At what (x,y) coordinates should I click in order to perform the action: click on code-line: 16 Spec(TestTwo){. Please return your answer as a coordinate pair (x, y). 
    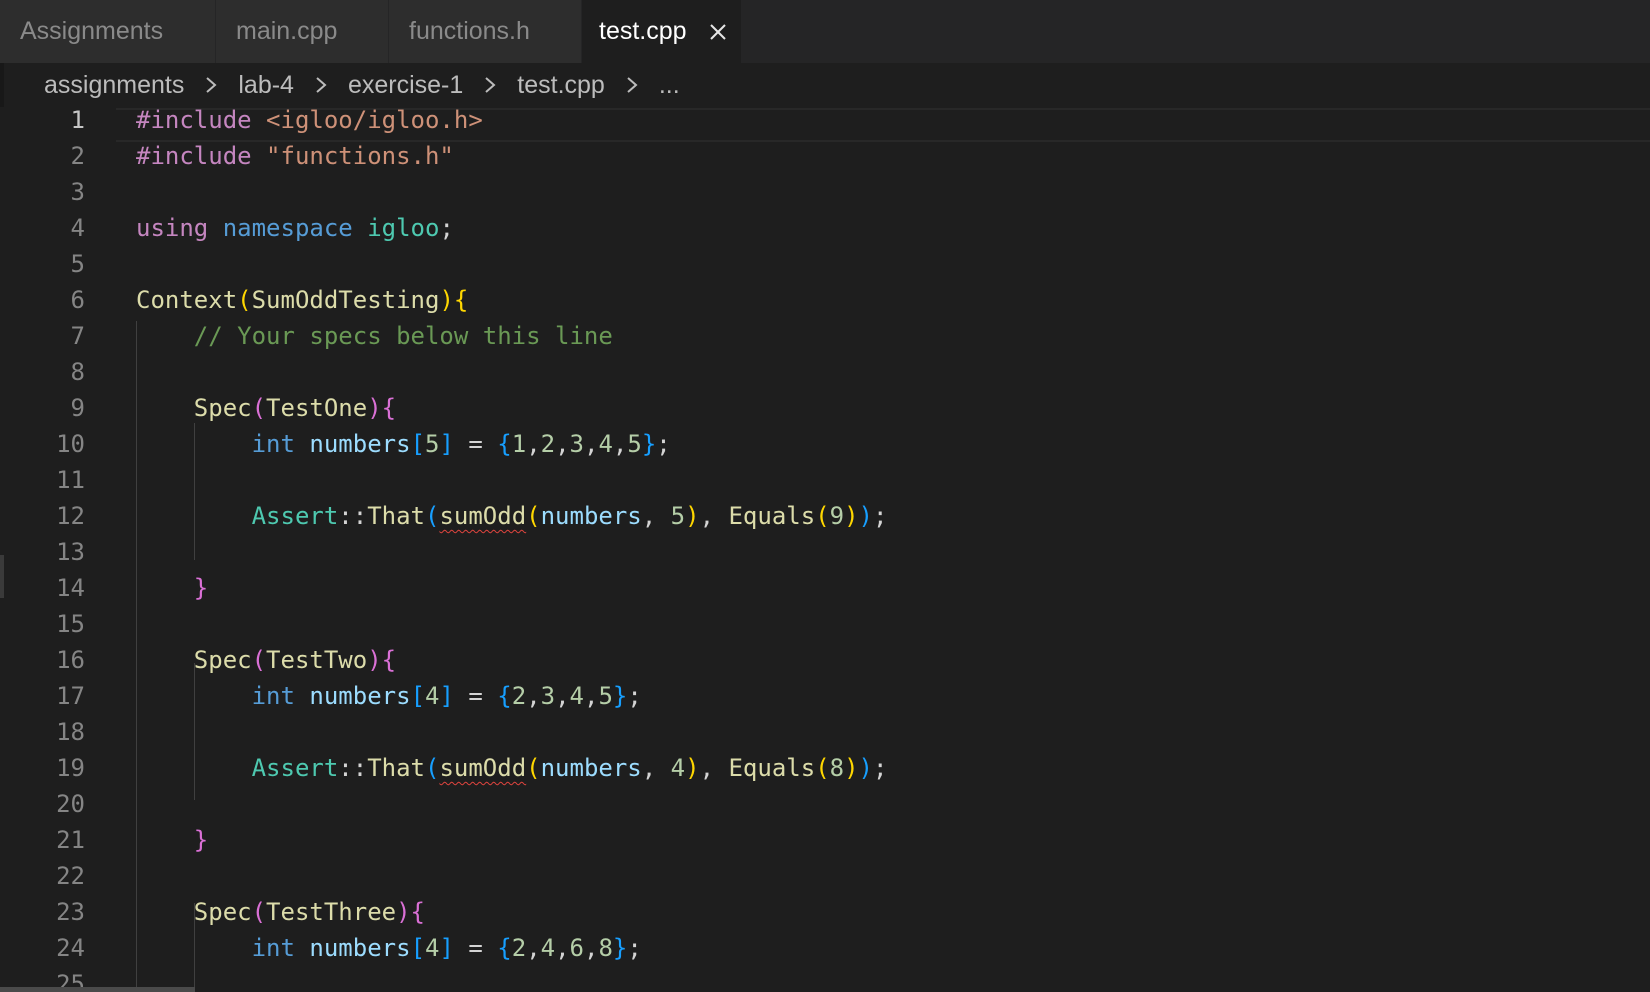
    Looking at the image, I should click on (825, 660).